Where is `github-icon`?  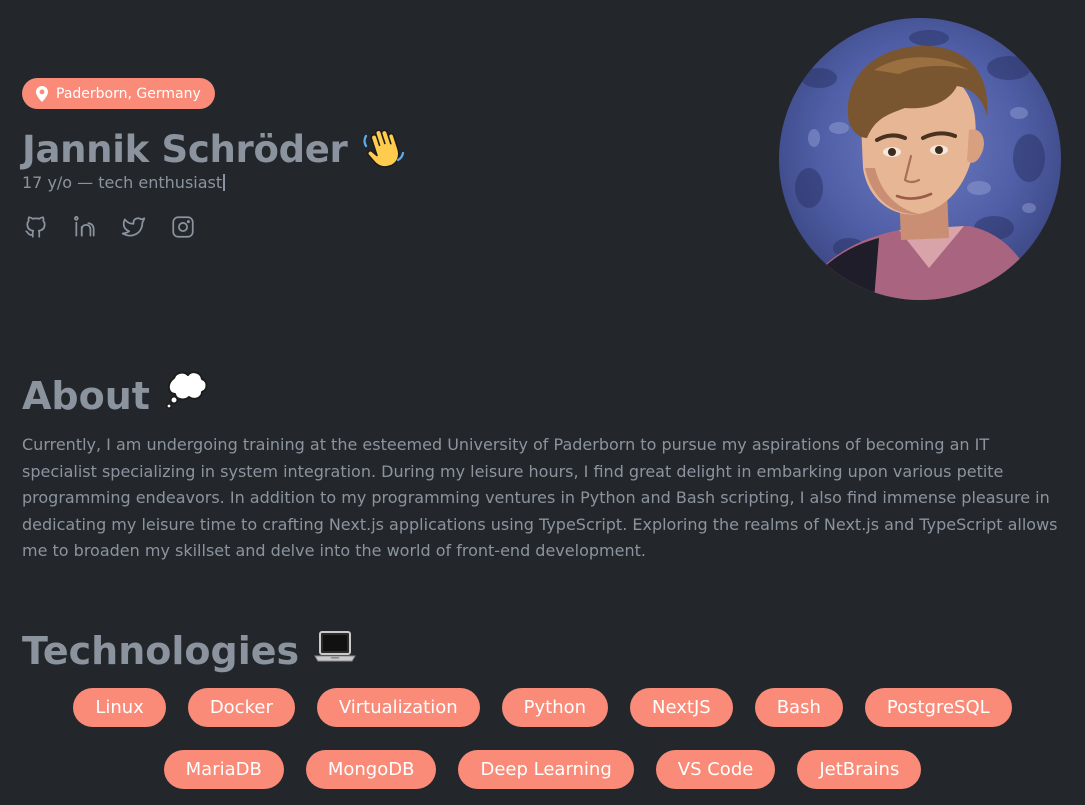 github-icon is located at coordinates (35, 227).